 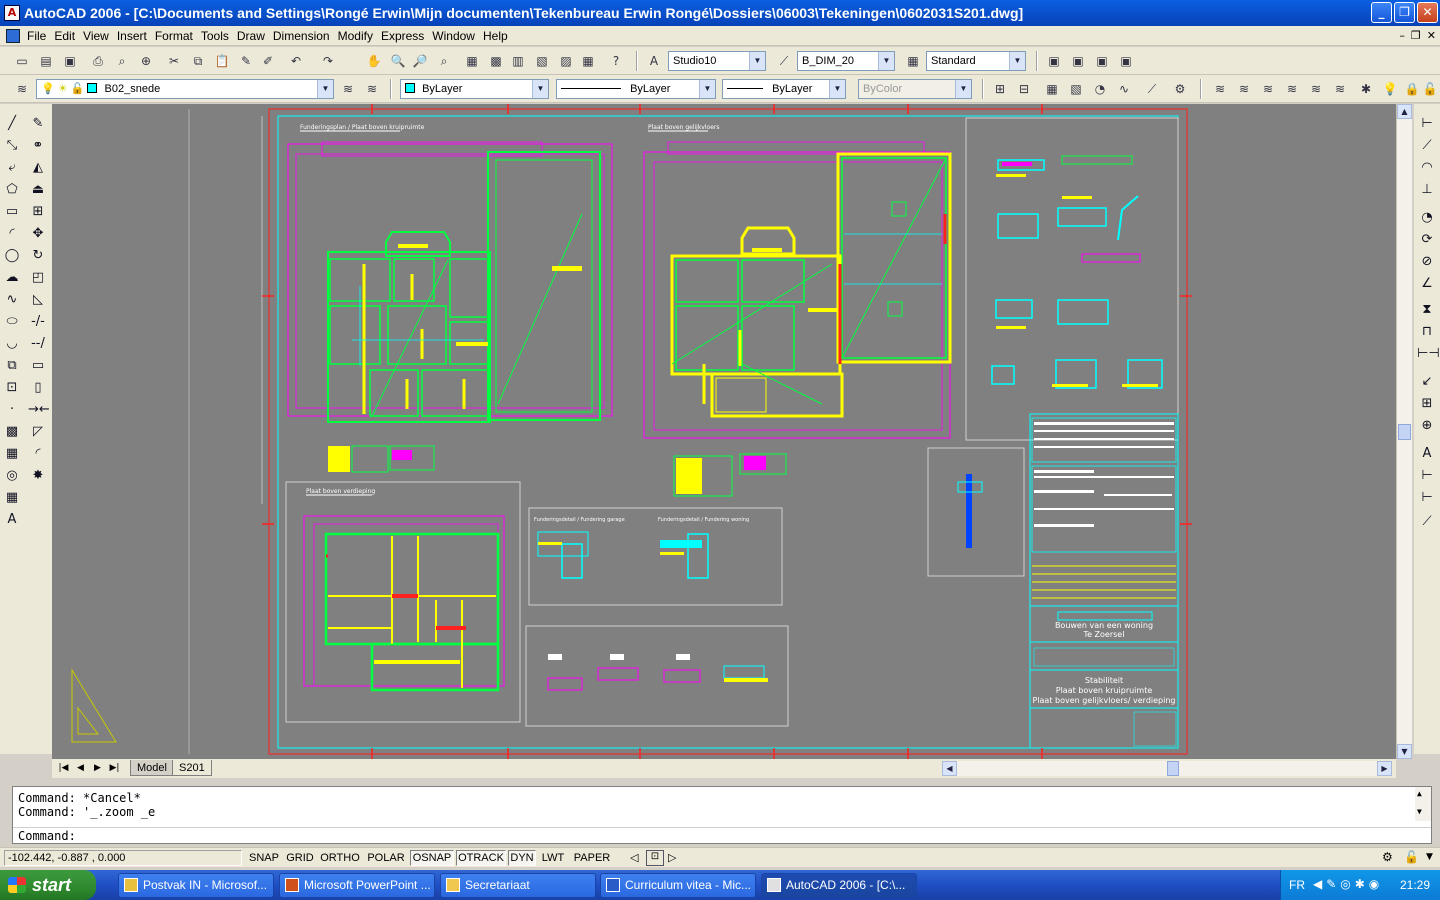 What do you see at coordinates (12, 13) in the screenshot?
I see `autocad-app-icon: A` at bounding box center [12, 13].